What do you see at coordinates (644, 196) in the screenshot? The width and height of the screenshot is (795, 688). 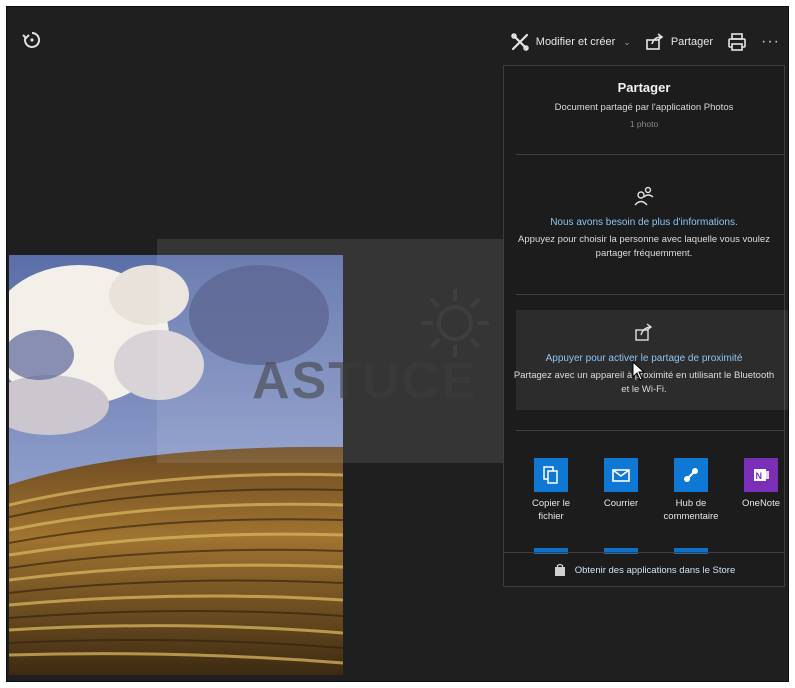 I see `people-icon` at bounding box center [644, 196].